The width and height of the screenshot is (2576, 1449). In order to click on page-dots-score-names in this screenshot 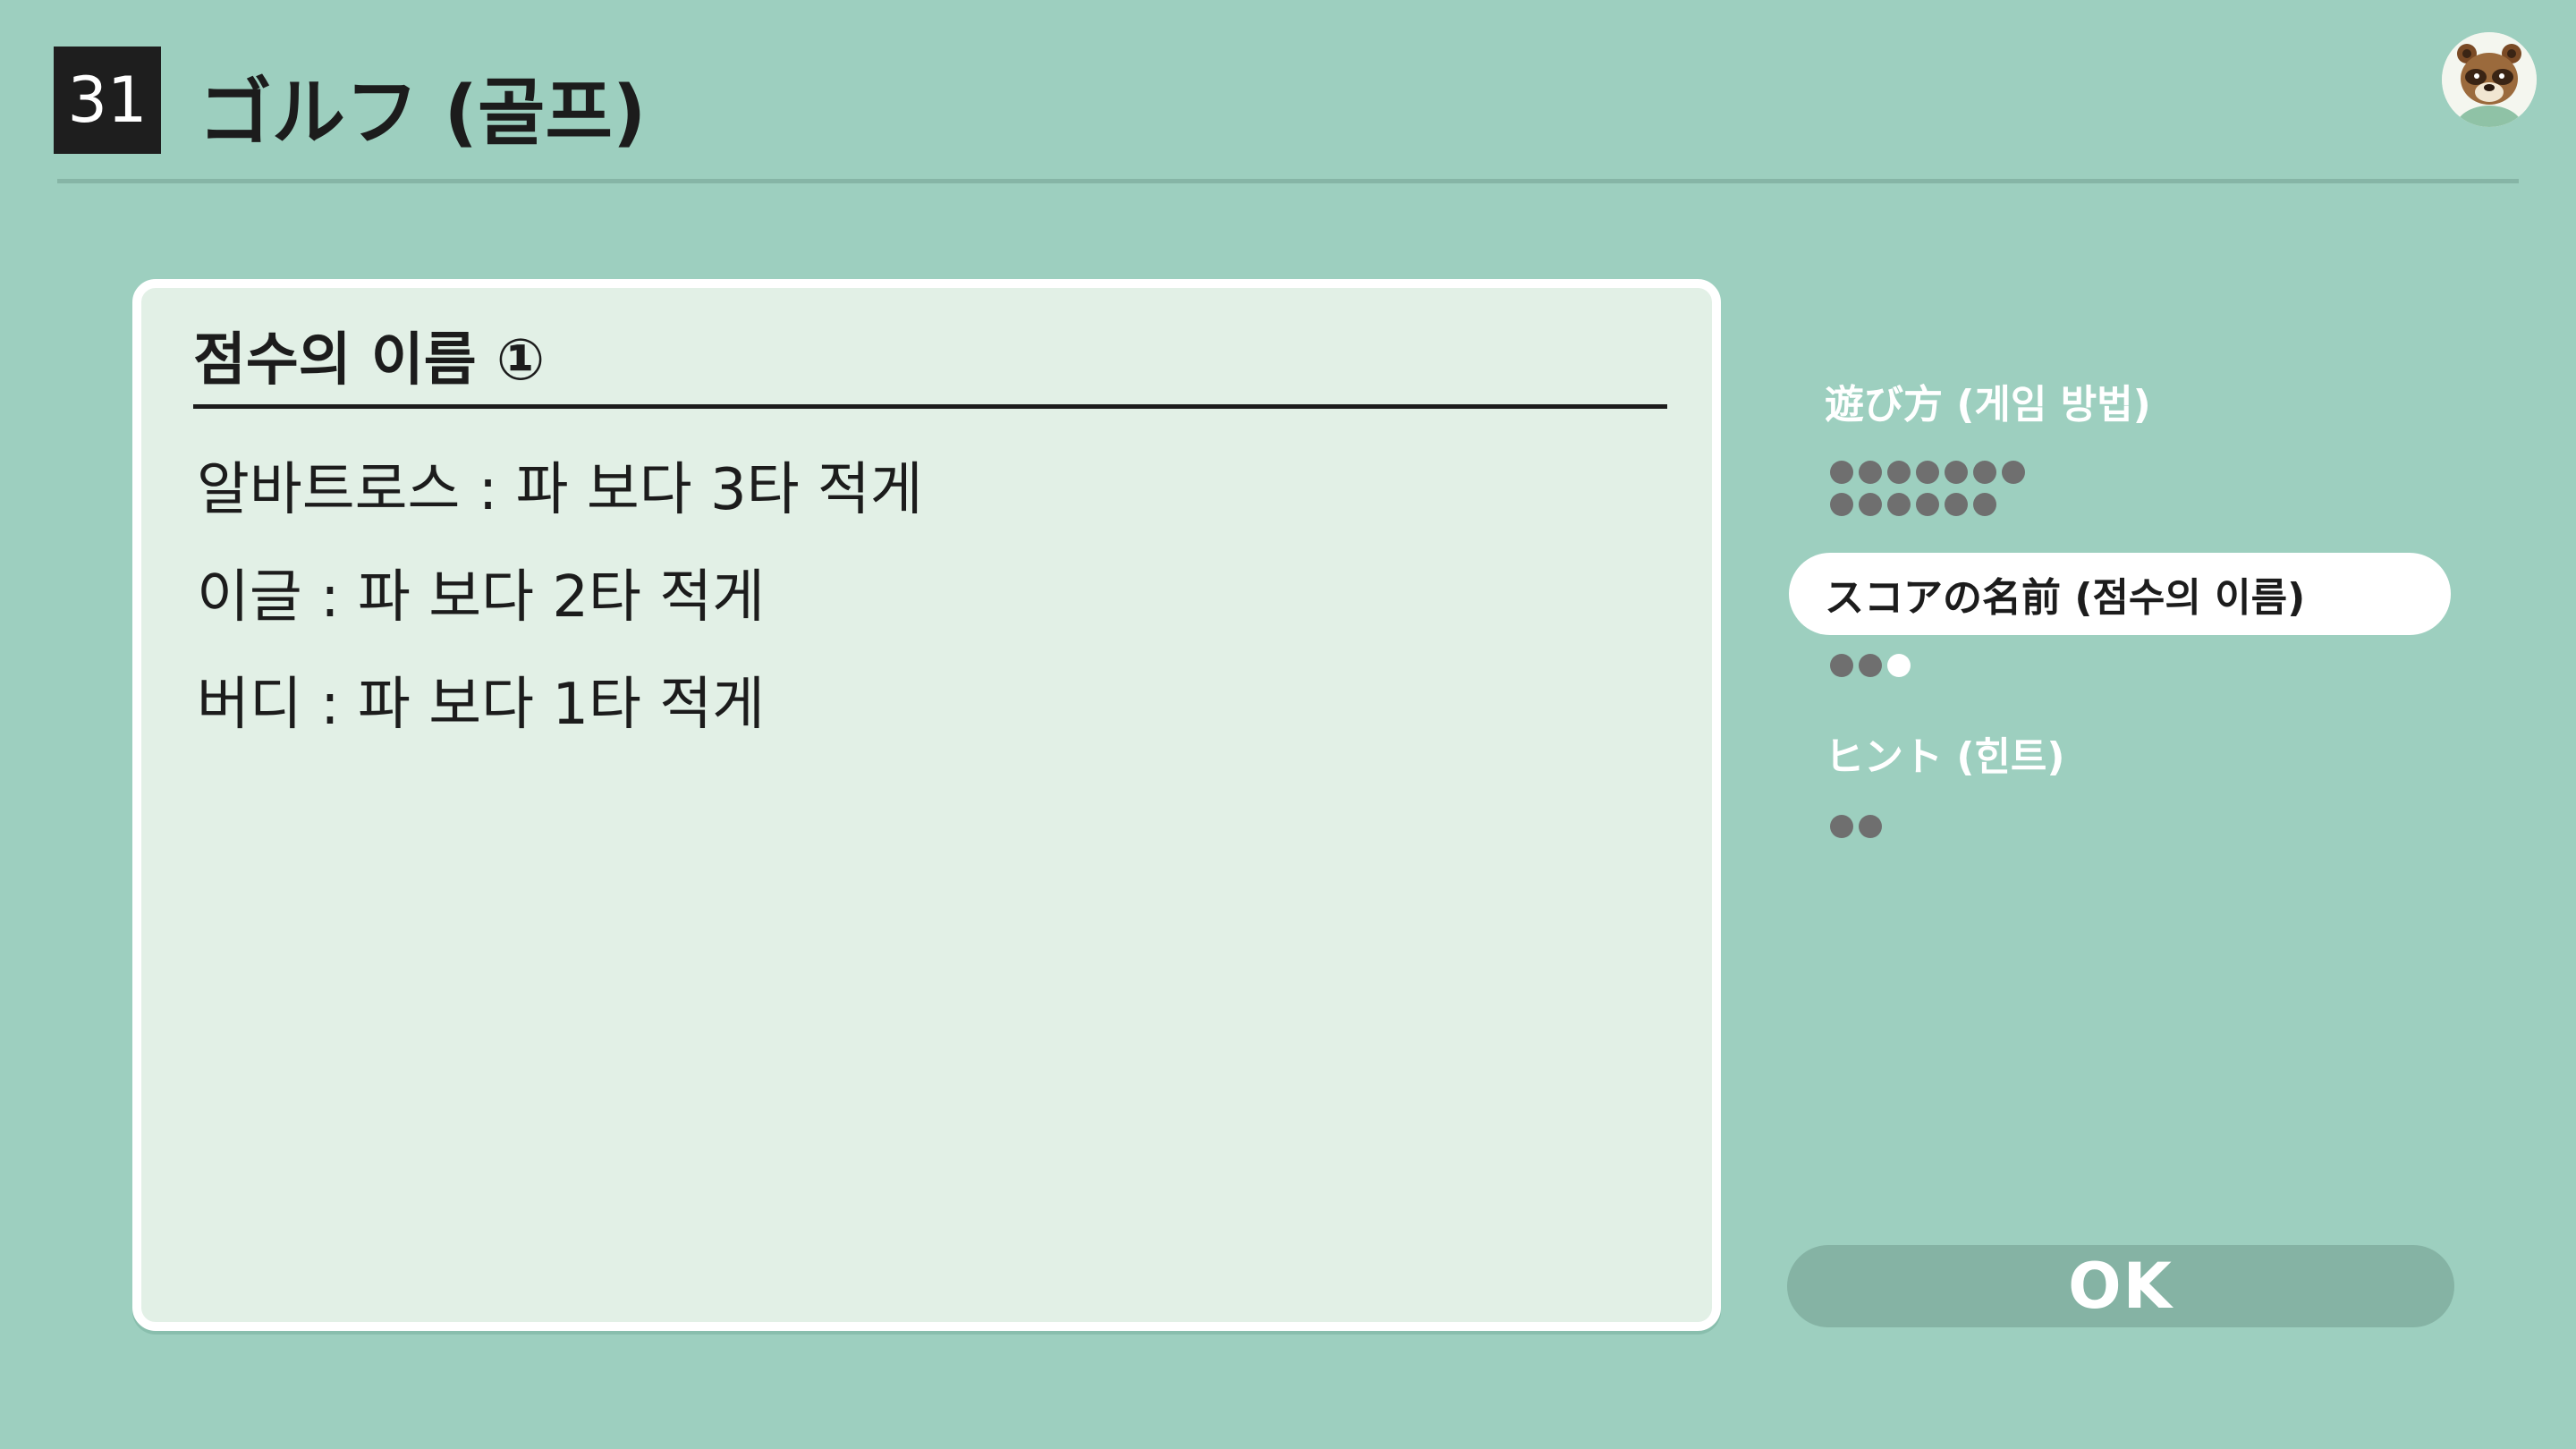, I will do `click(1870, 665)`.